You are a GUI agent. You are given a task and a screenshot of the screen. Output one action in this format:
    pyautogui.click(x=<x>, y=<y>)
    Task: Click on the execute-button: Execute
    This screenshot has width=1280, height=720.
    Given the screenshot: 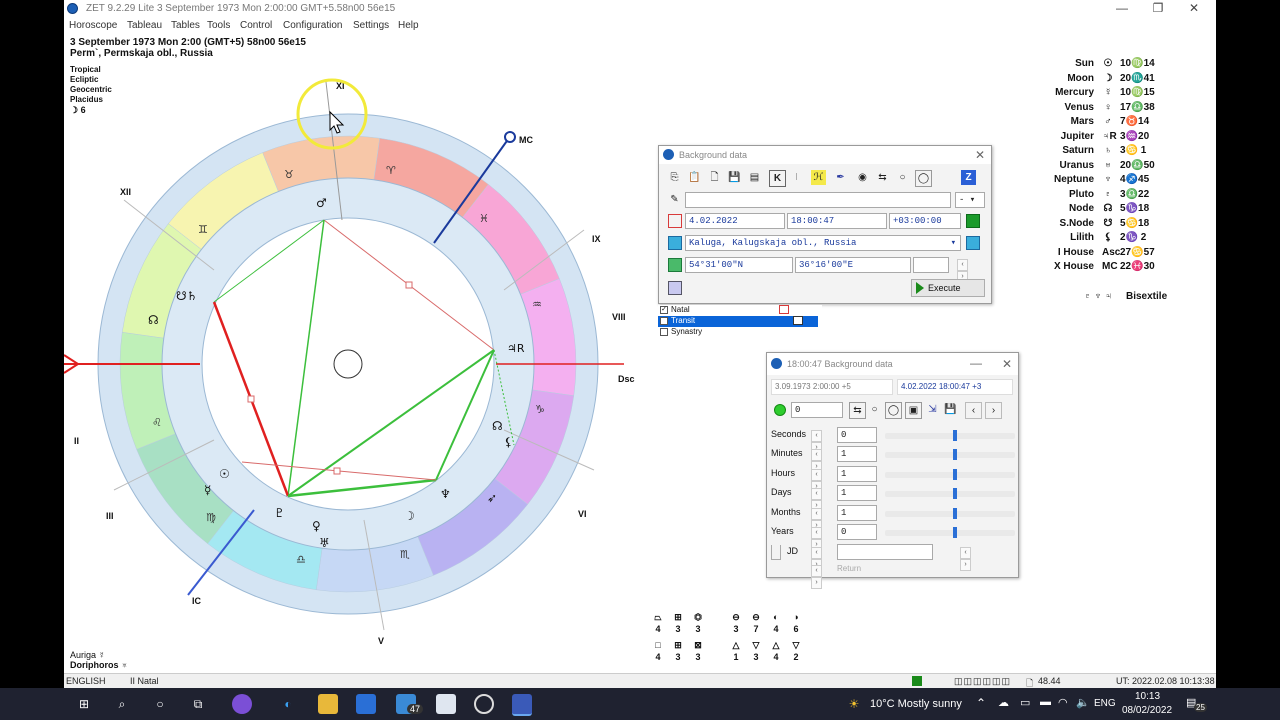 What is the action you would take?
    pyautogui.click(x=948, y=288)
    